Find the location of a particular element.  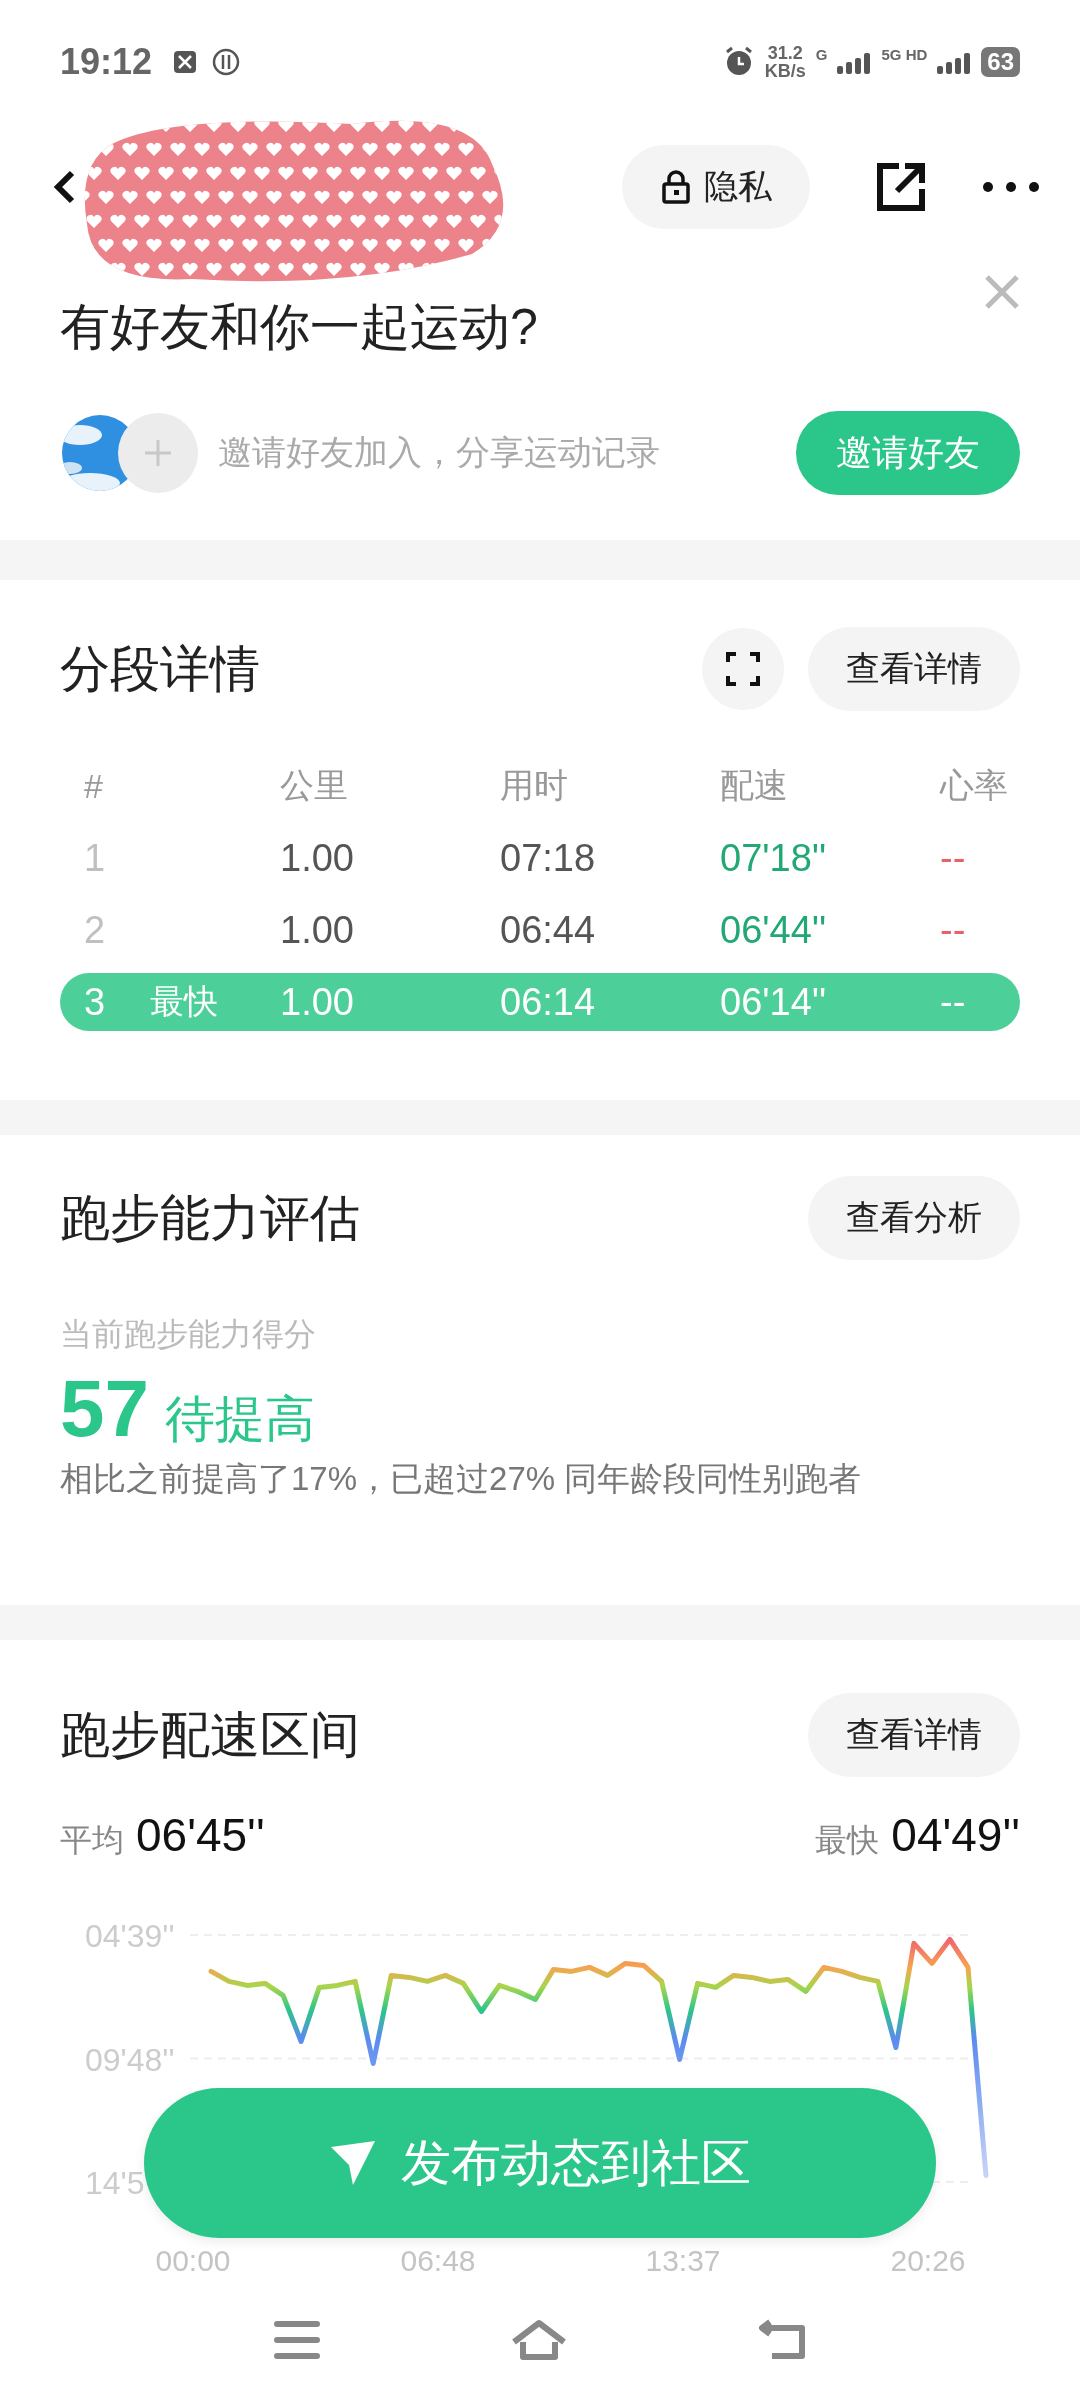

average-label: 平均 is located at coordinates (92, 1840).